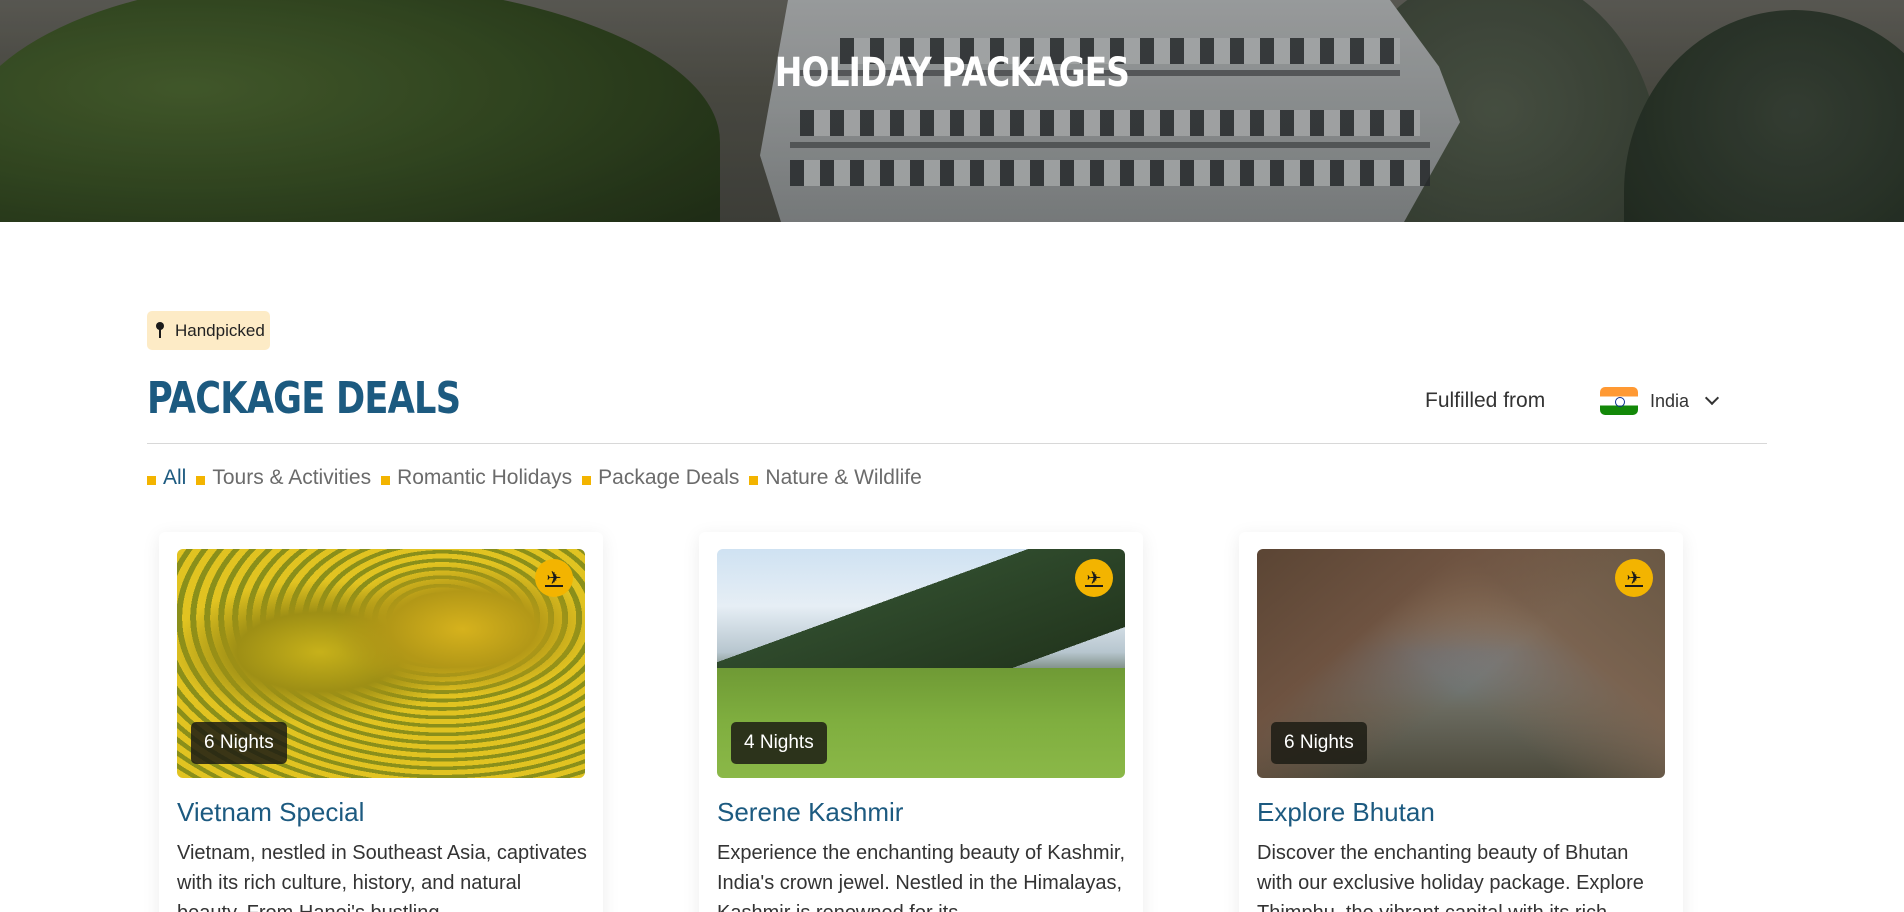  Describe the element at coordinates (1619, 401) in the screenshot. I see `india-flag-icon` at that location.